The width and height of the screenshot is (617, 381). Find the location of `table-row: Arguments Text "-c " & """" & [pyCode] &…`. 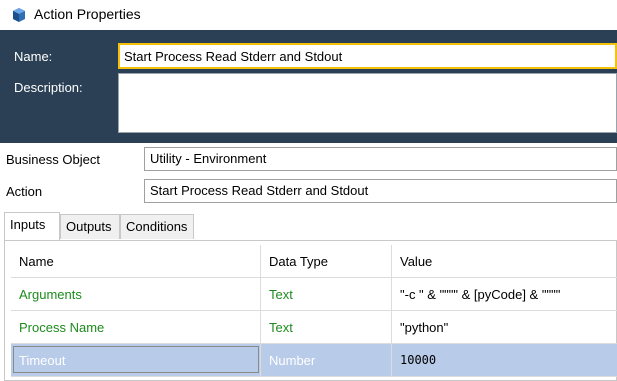

table-row: Arguments Text "-c " & """" & [pyCode] &… is located at coordinates (314, 294).